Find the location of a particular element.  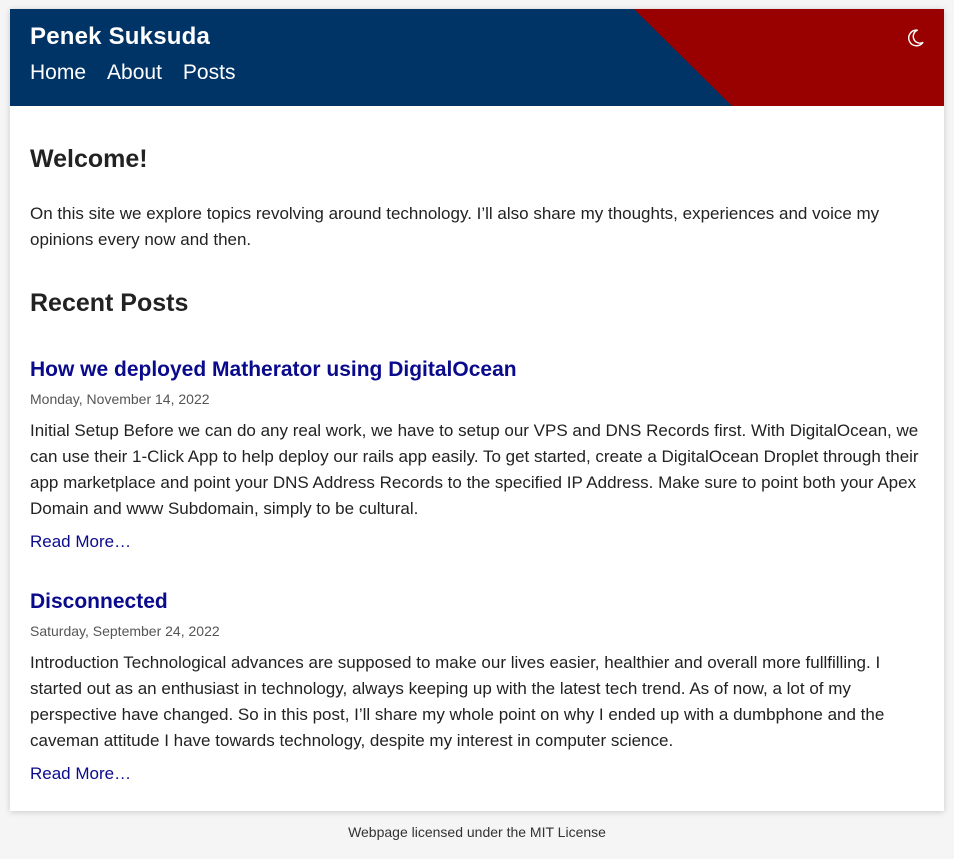

footer-license: Webpage licensed under the MIT License is located at coordinates (477, 832).